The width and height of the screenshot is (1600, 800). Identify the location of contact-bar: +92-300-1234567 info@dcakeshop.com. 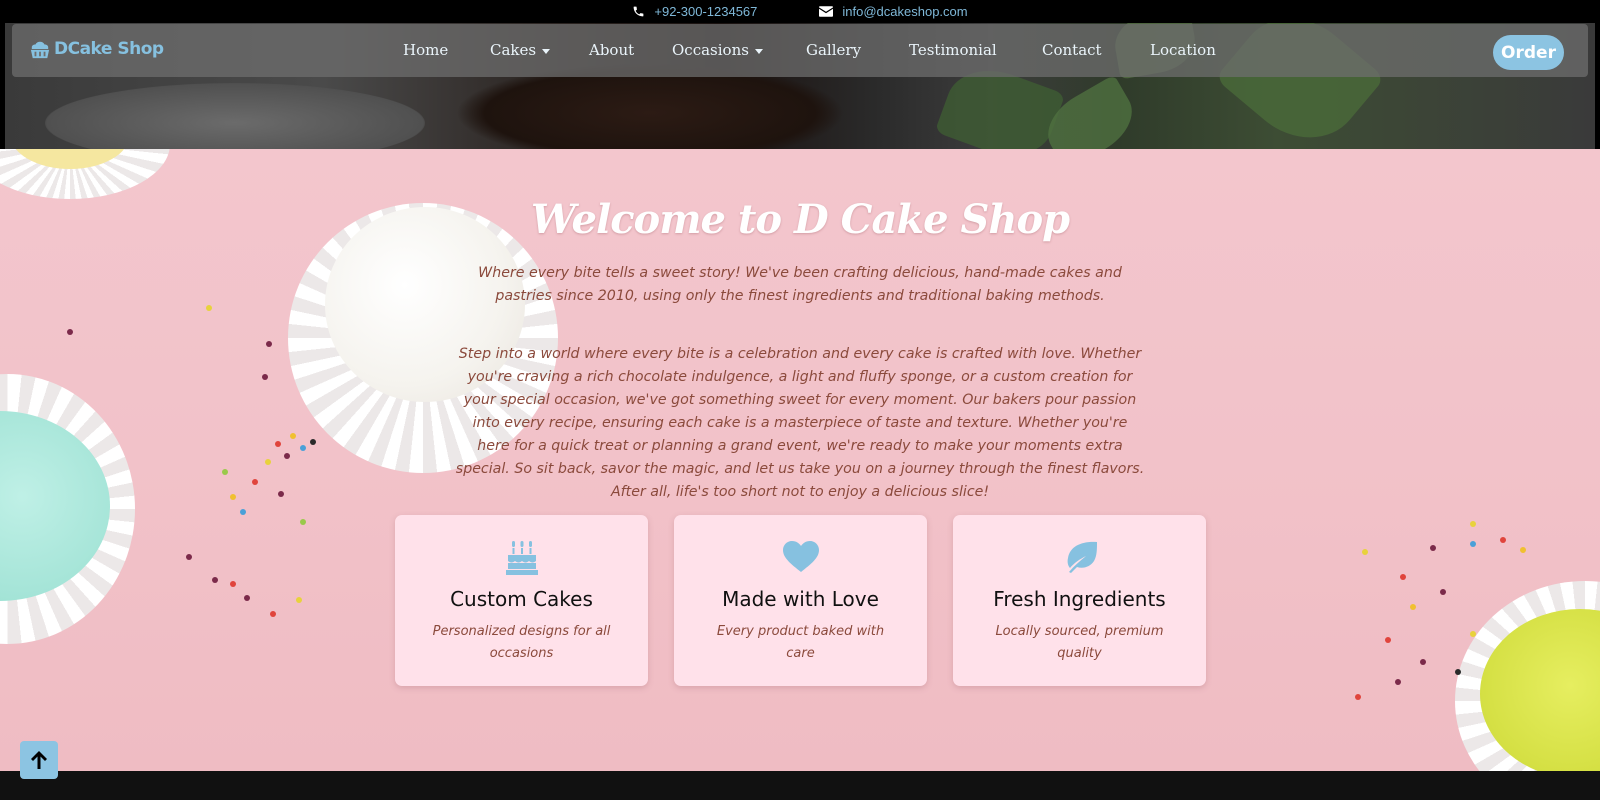
(800, 11).